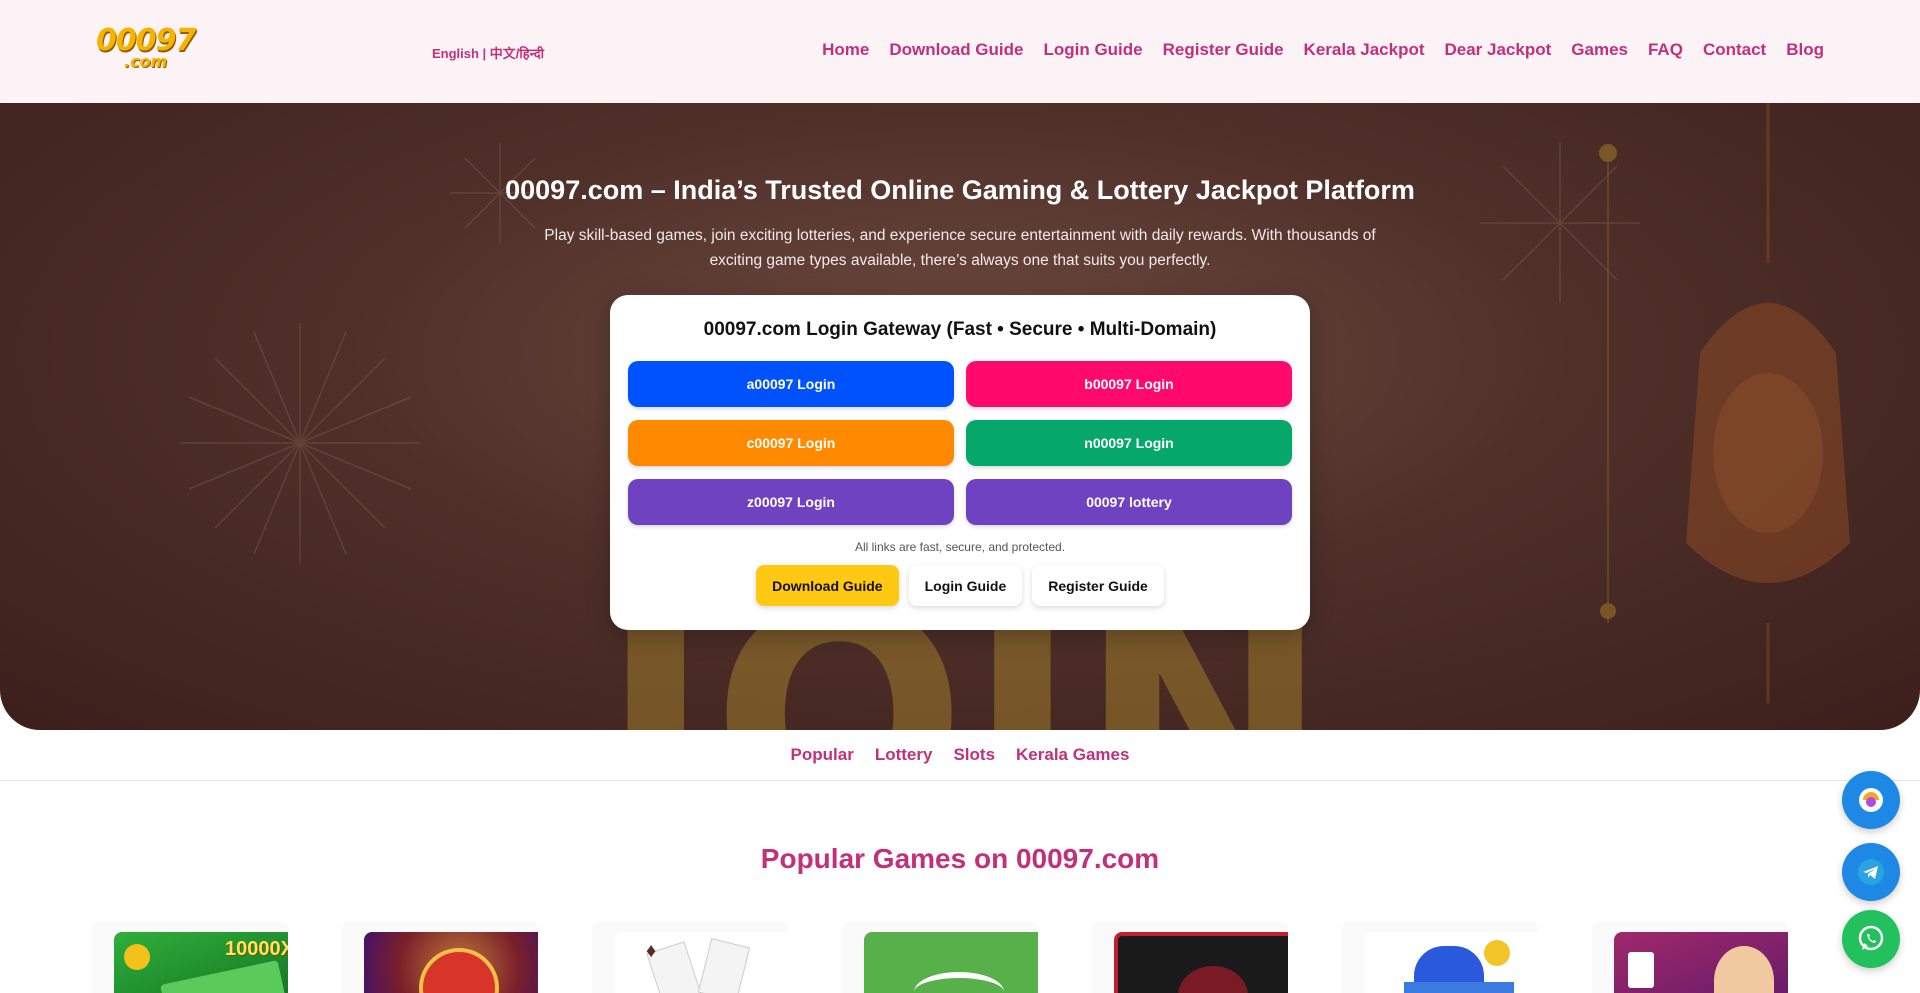 This screenshot has width=1920, height=993. I want to click on game-thumbnail: ♦, so click(701, 962).